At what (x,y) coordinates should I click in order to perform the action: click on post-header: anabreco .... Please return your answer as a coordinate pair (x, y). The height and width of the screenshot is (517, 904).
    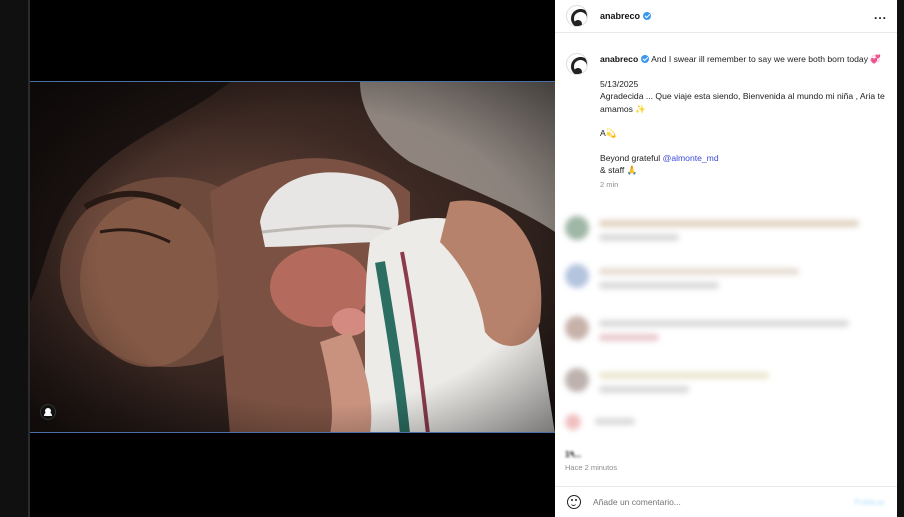
    Looking at the image, I should click on (726, 16).